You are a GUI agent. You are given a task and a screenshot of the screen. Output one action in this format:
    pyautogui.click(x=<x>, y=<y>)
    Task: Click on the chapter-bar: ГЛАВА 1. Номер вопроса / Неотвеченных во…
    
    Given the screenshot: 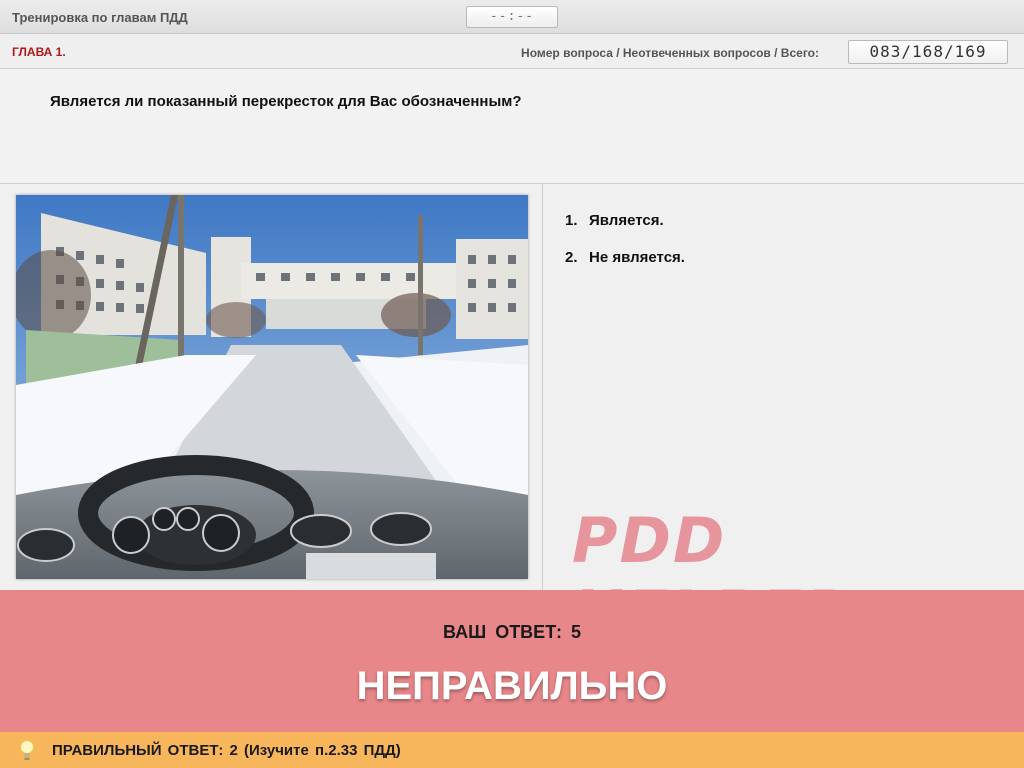 What is the action you would take?
    pyautogui.click(x=512, y=52)
    